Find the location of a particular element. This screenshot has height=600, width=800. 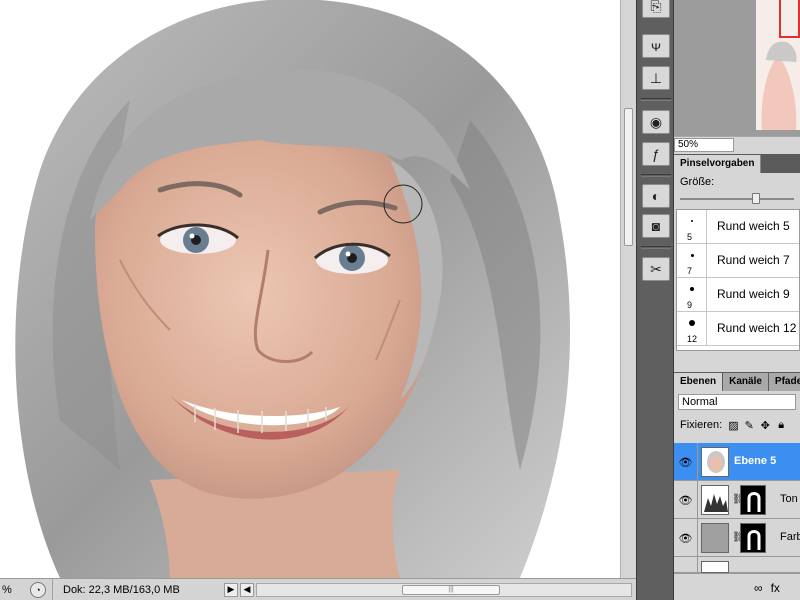

masks-icon: ◙ is located at coordinates (656, 226).